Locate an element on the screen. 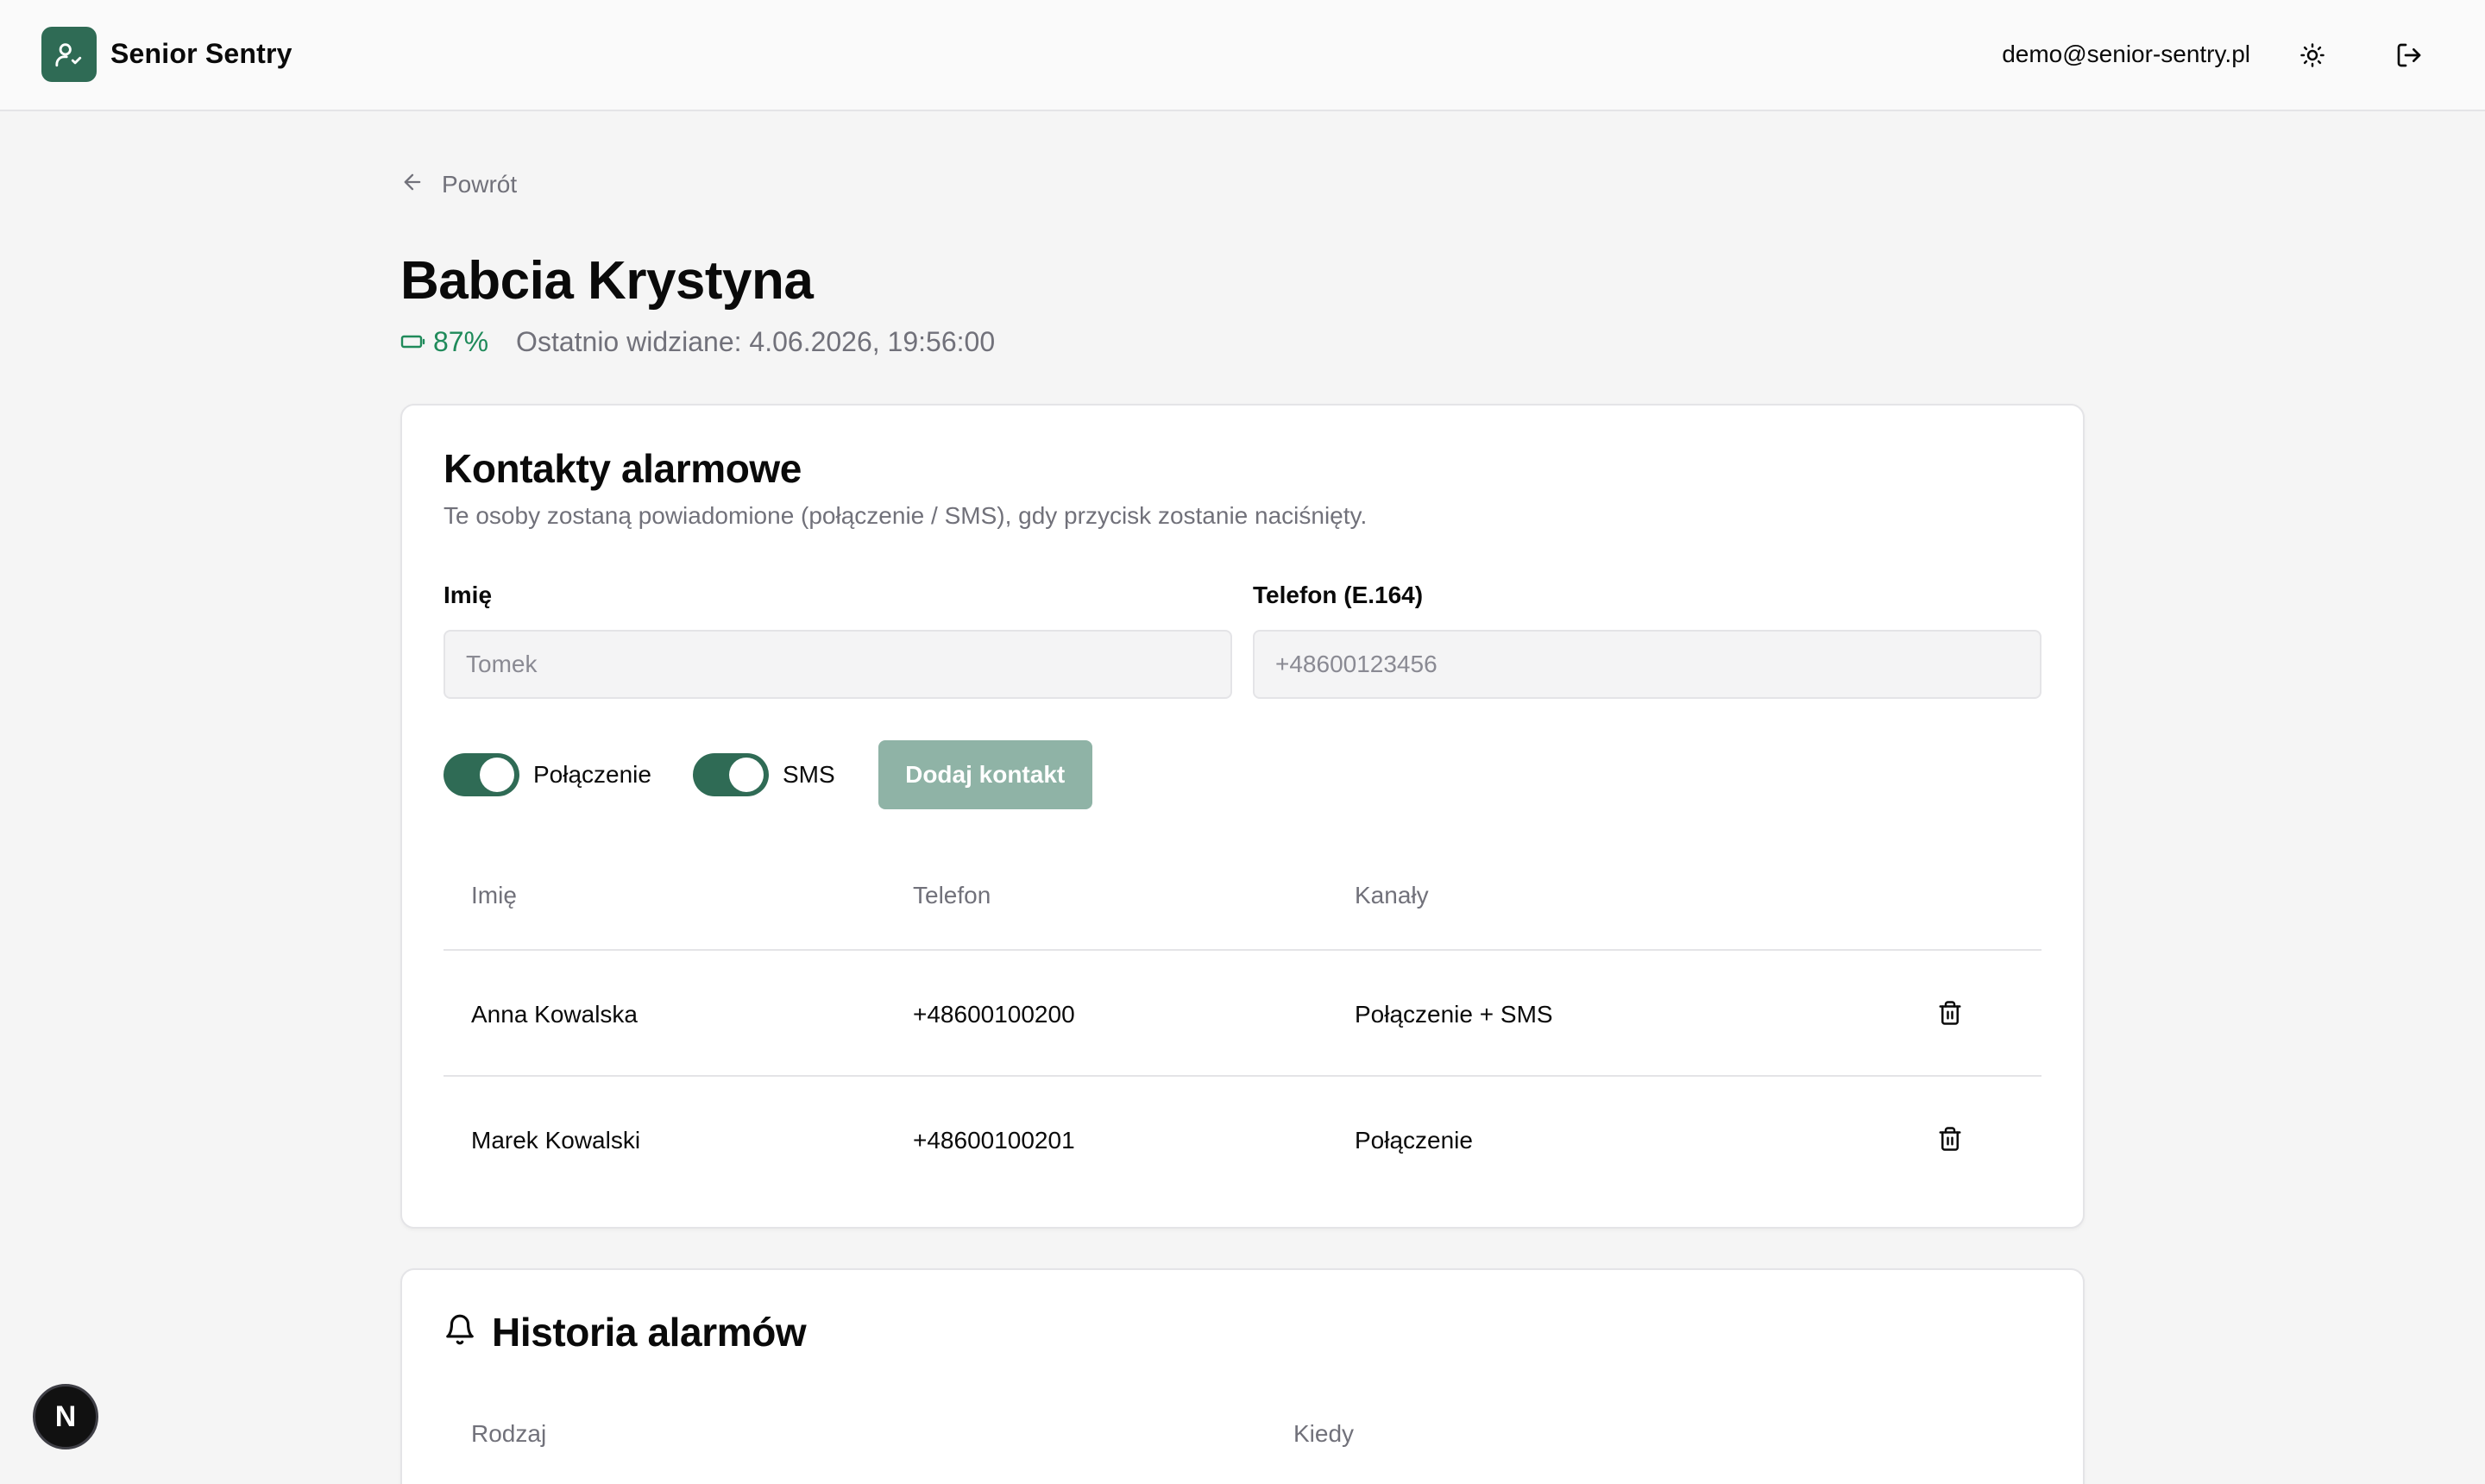  table-header: Rodzaj Kiedy is located at coordinates (1242, 1433).